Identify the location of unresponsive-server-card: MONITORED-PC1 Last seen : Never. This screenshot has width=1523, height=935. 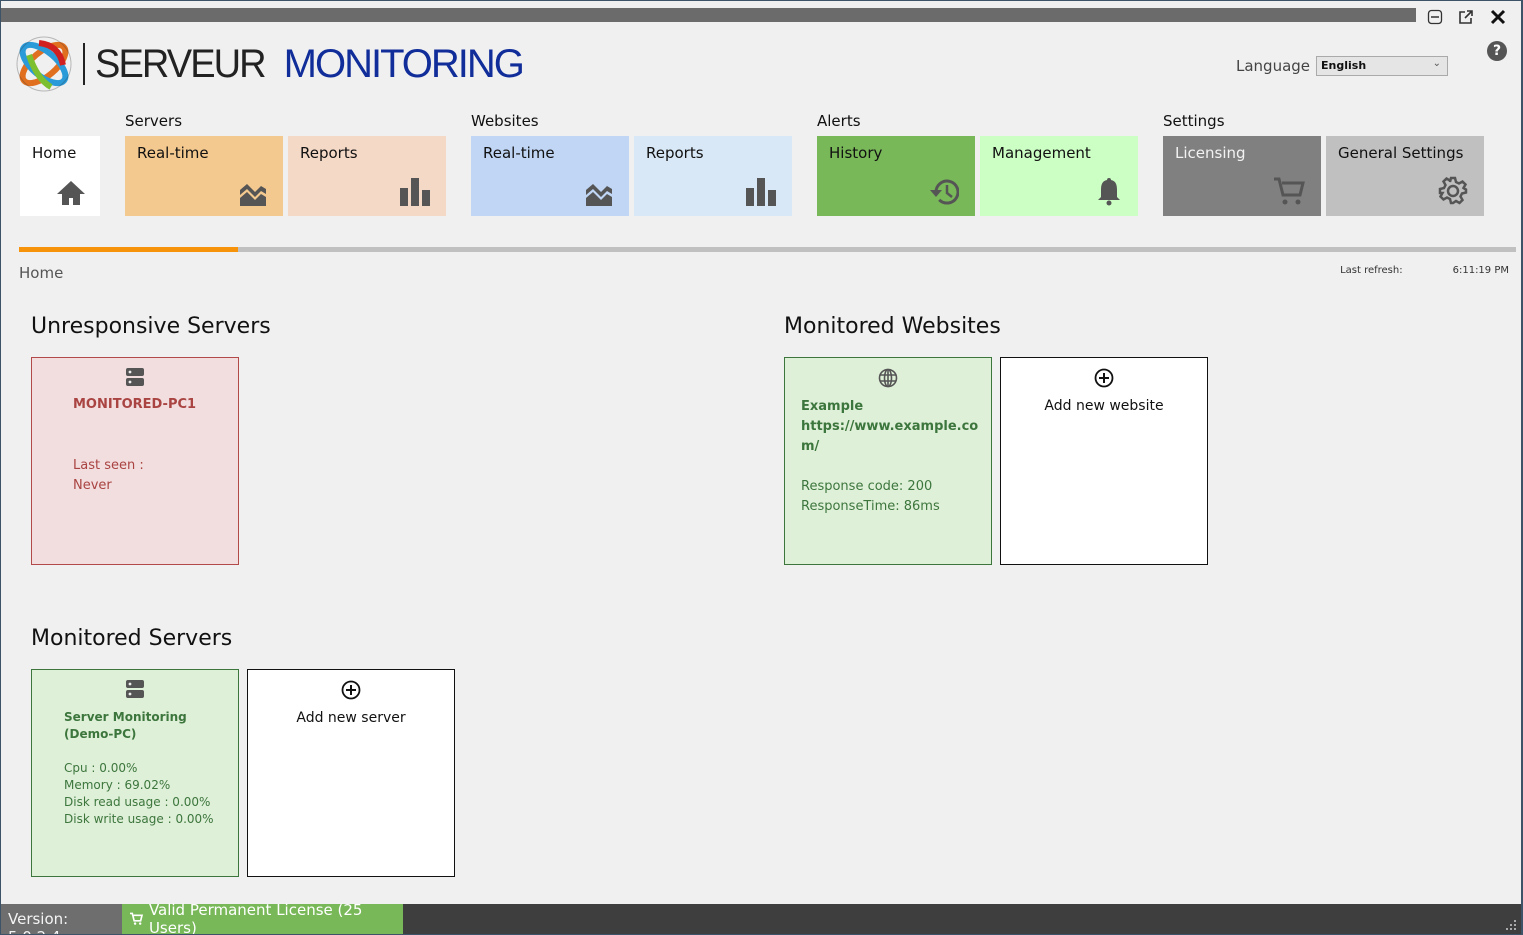
(135, 461).